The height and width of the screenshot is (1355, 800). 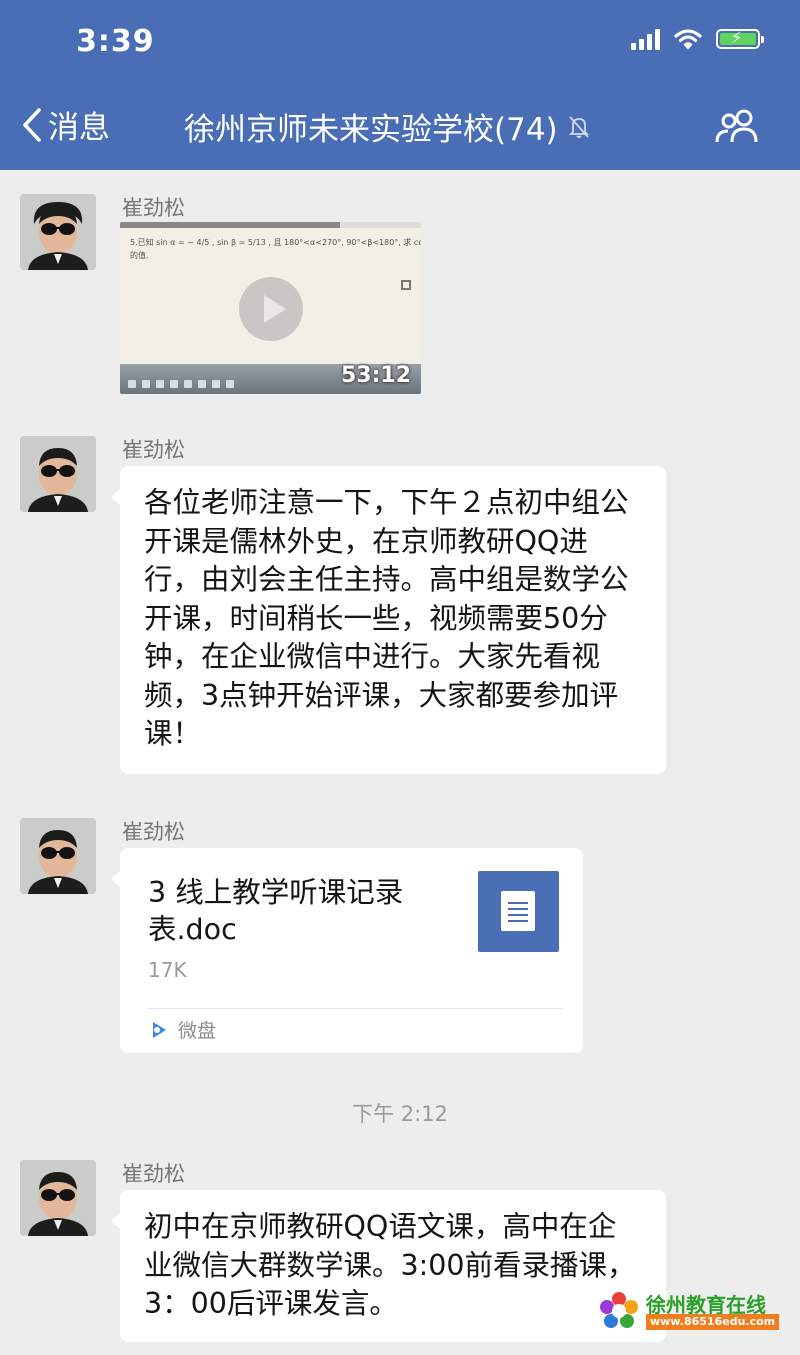 What do you see at coordinates (355, 1008) in the screenshot?
I see `divider` at bounding box center [355, 1008].